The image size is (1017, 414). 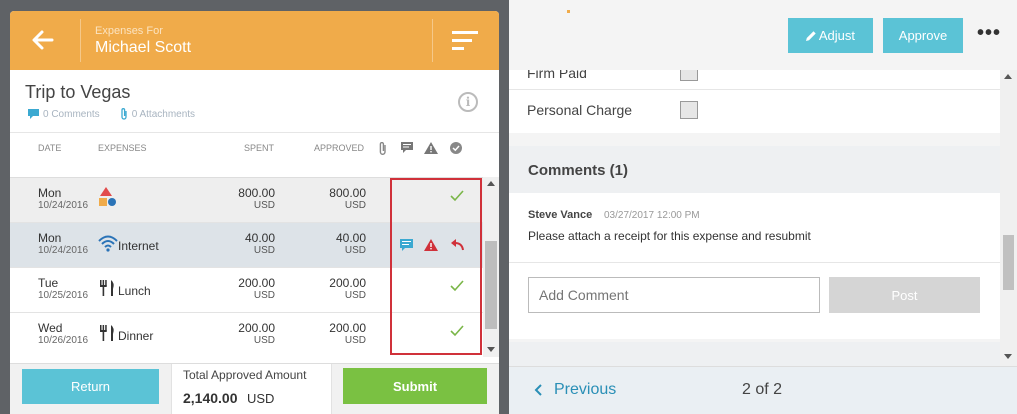 I want to click on adjust-label: Adjust, so click(x=837, y=35).